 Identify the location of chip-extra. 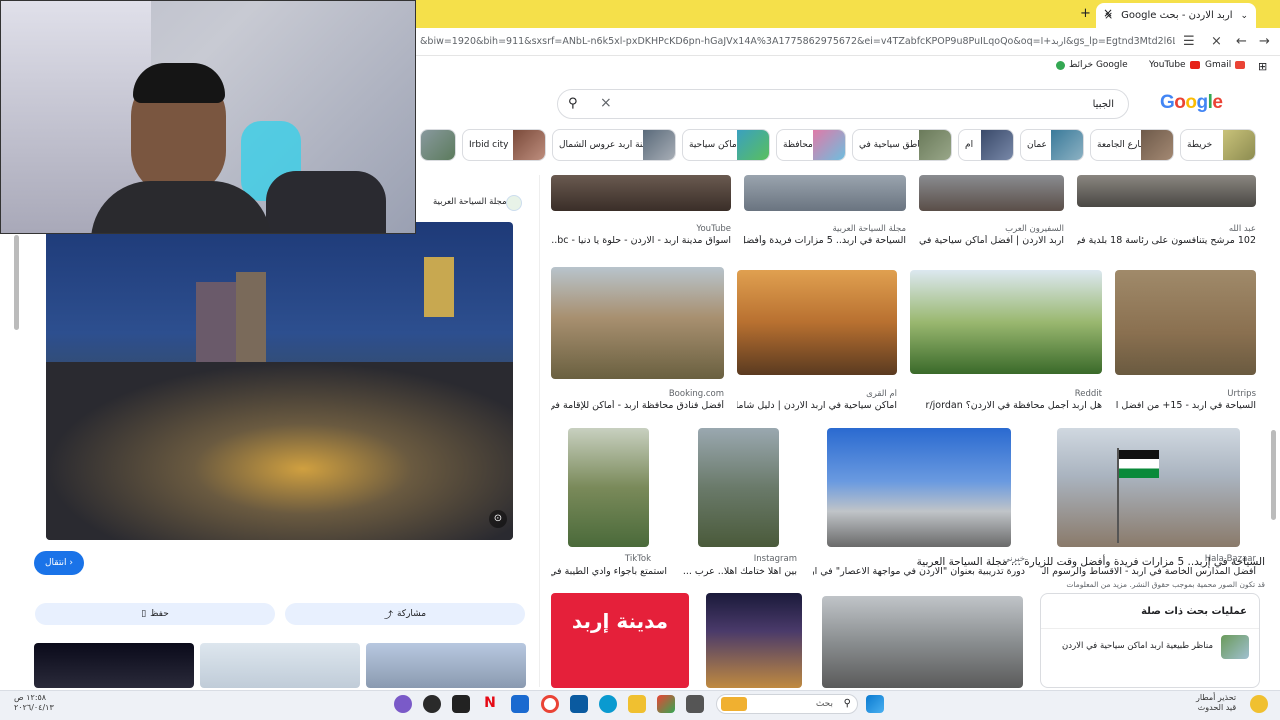
(438, 145).